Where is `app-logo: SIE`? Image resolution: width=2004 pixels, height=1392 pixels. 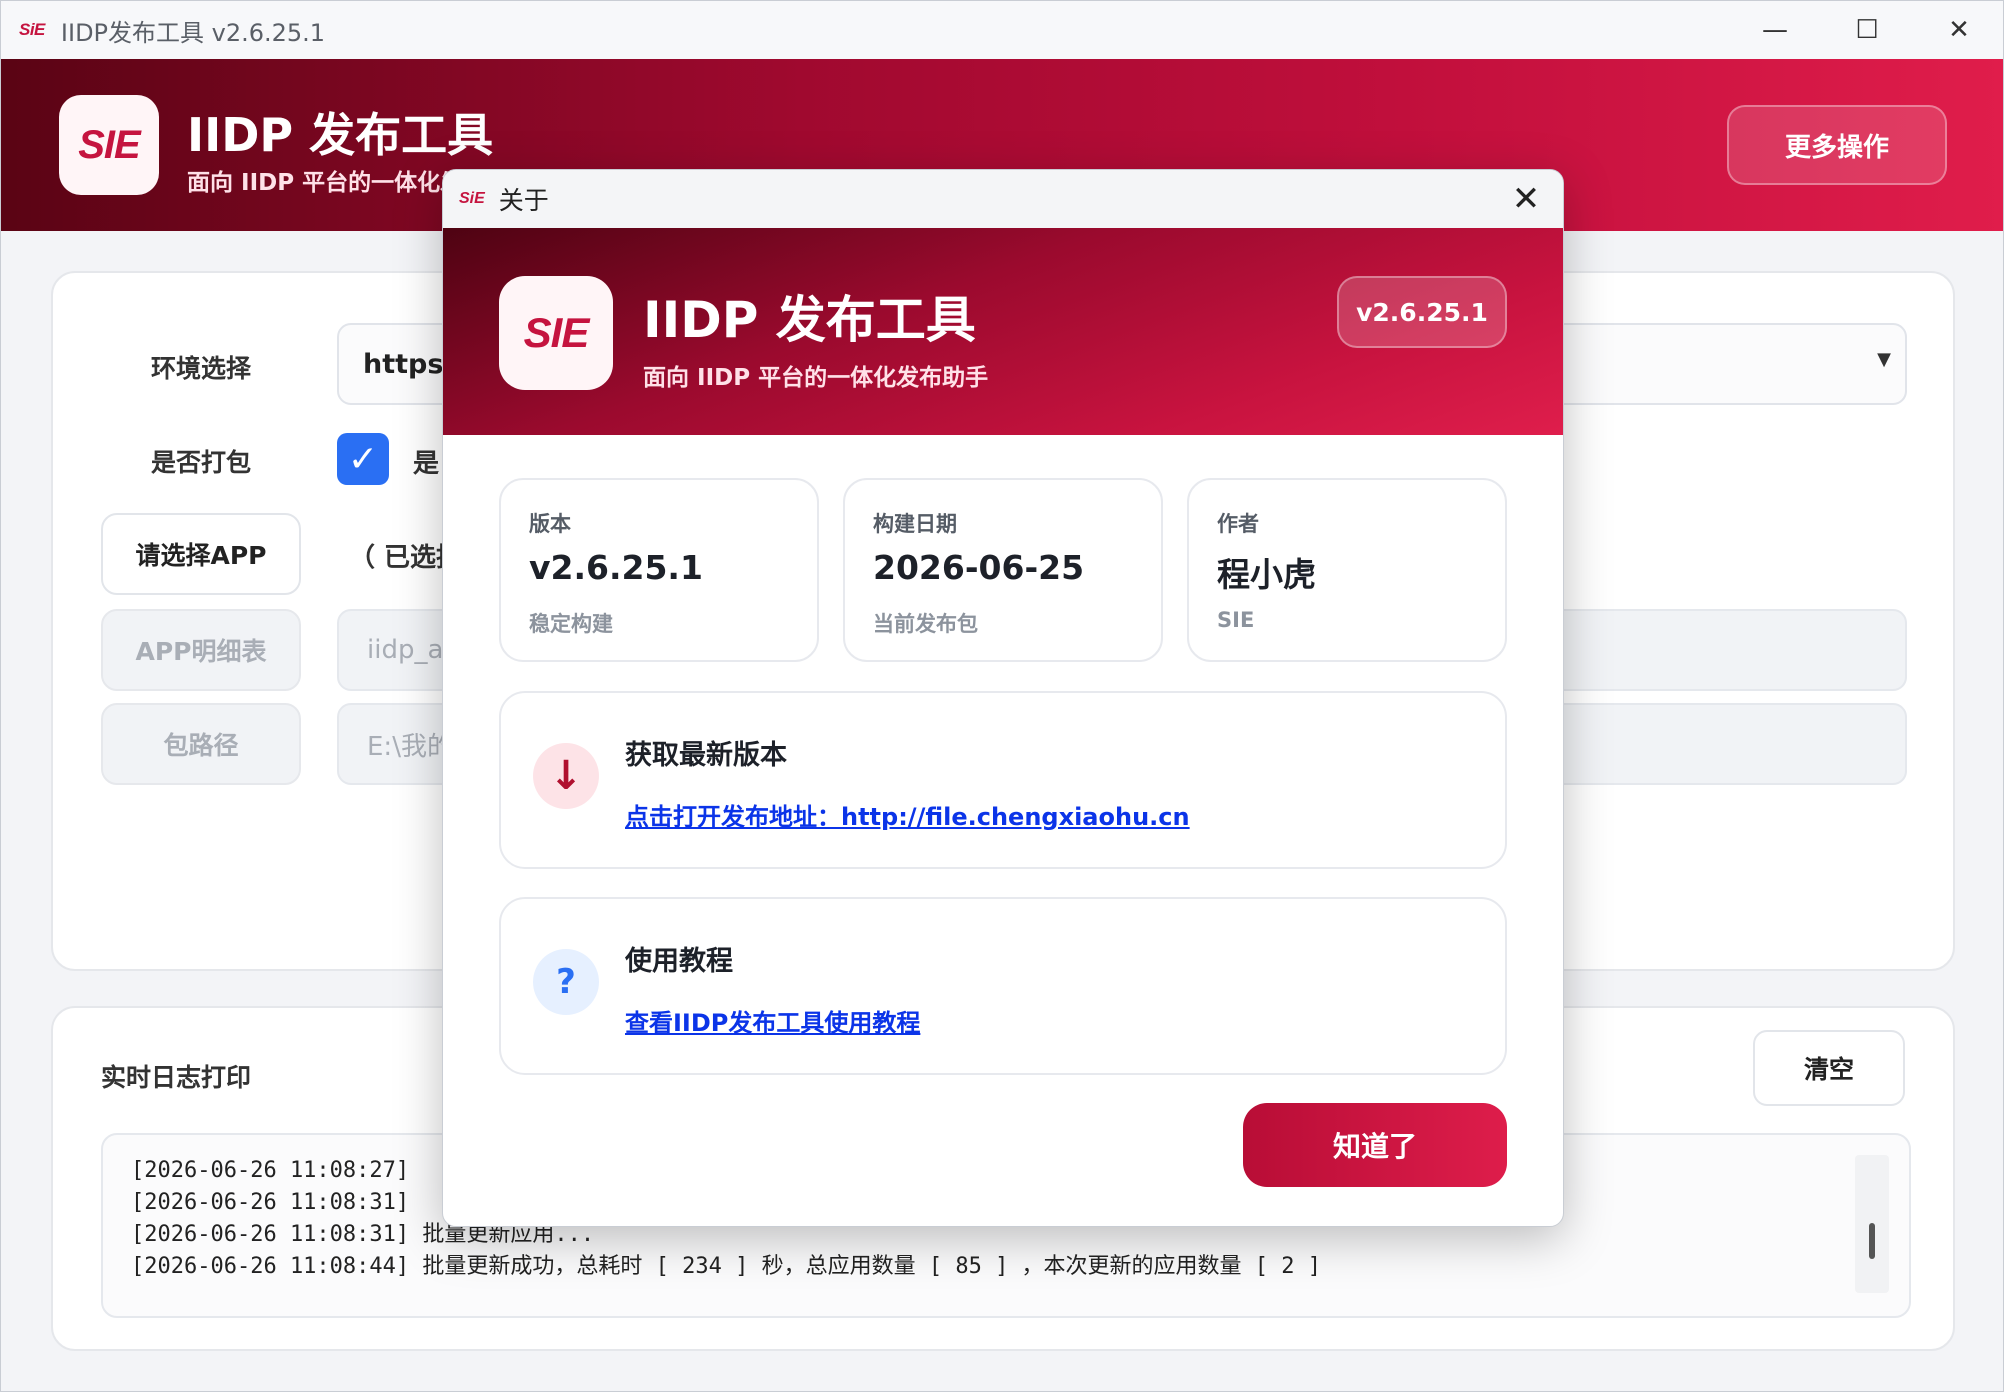
app-logo: SIE is located at coordinates (109, 145).